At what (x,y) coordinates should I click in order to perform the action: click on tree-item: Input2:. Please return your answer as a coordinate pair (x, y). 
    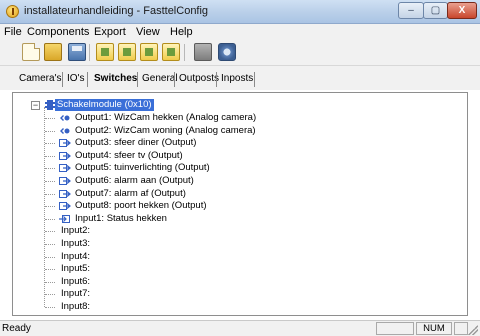
    Looking at the image, I should click on (233, 231).